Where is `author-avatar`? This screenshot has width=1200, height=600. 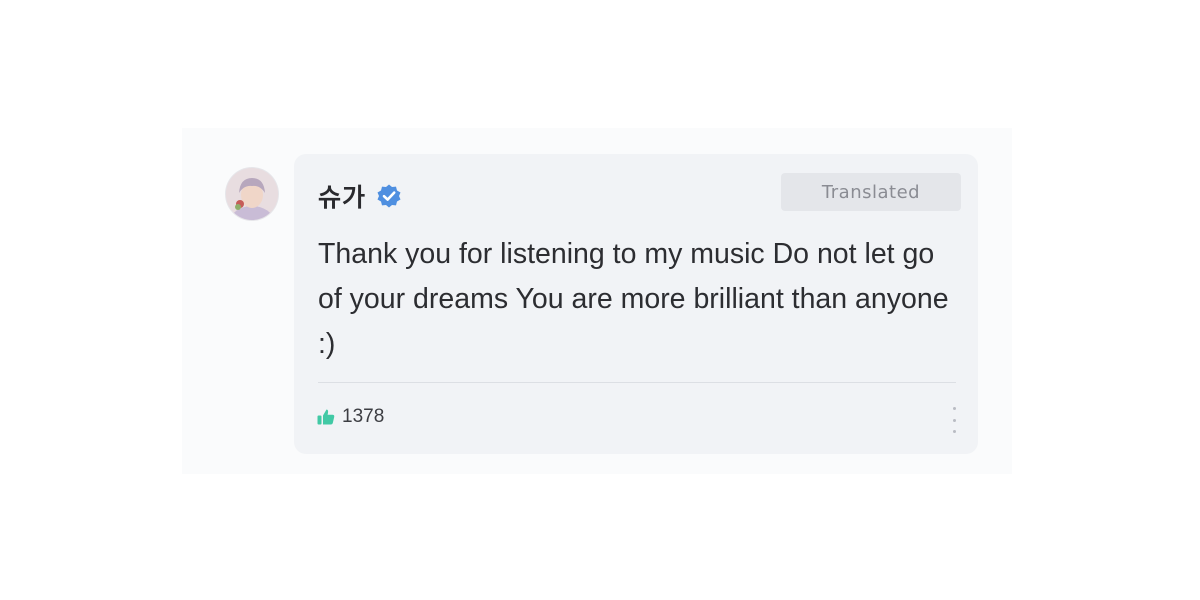 author-avatar is located at coordinates (252, 194).